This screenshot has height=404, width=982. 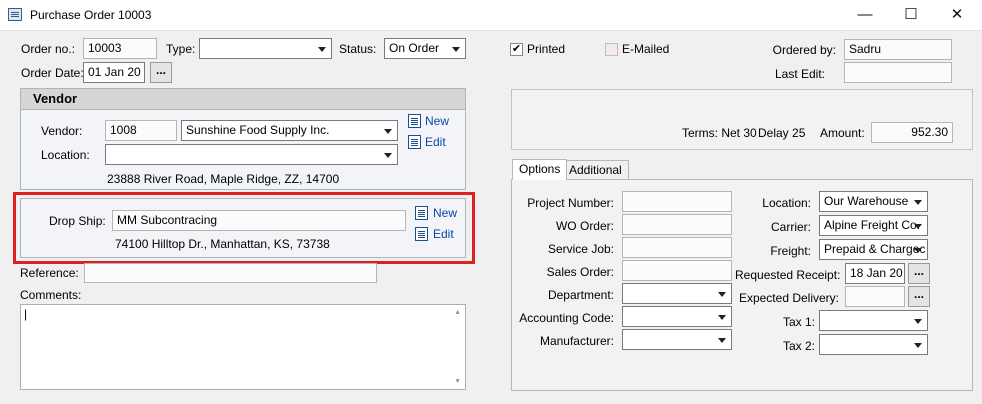 I want to click on dropship-label: Drop Ship:, so click(x=77, y=221).